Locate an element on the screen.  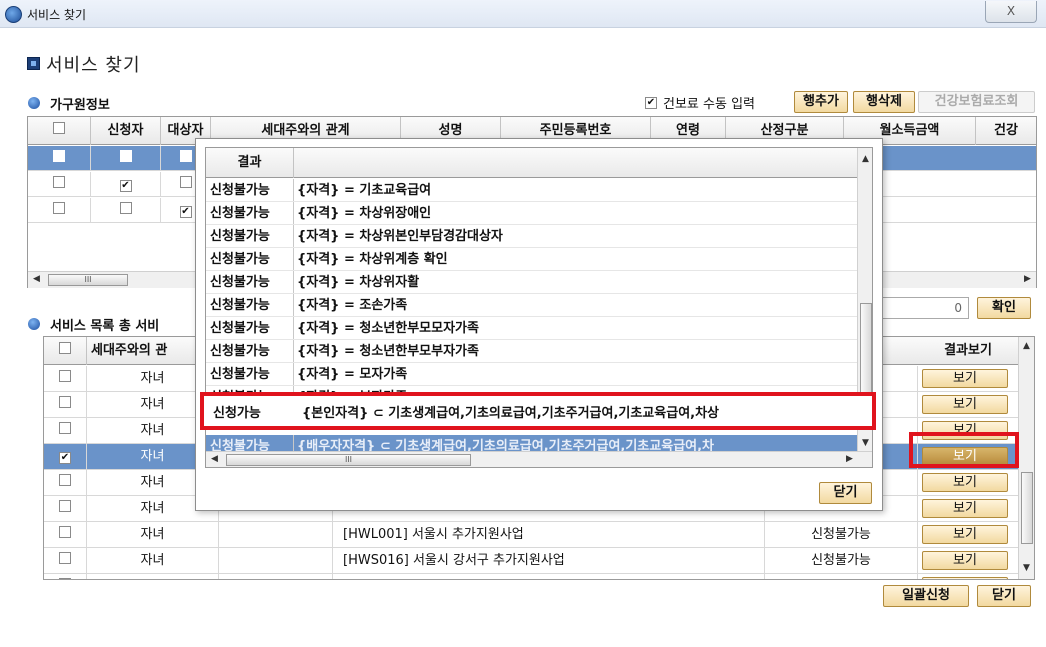
result-row: 신청불가능 {자격} = 모자가족 is located at coordinates (531, 374).